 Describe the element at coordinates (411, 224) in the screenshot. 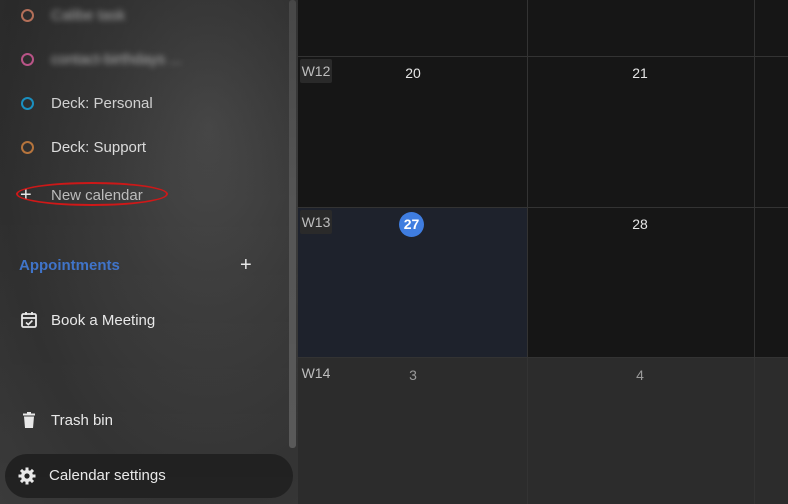

I see `today-day-number: 27` at that location.